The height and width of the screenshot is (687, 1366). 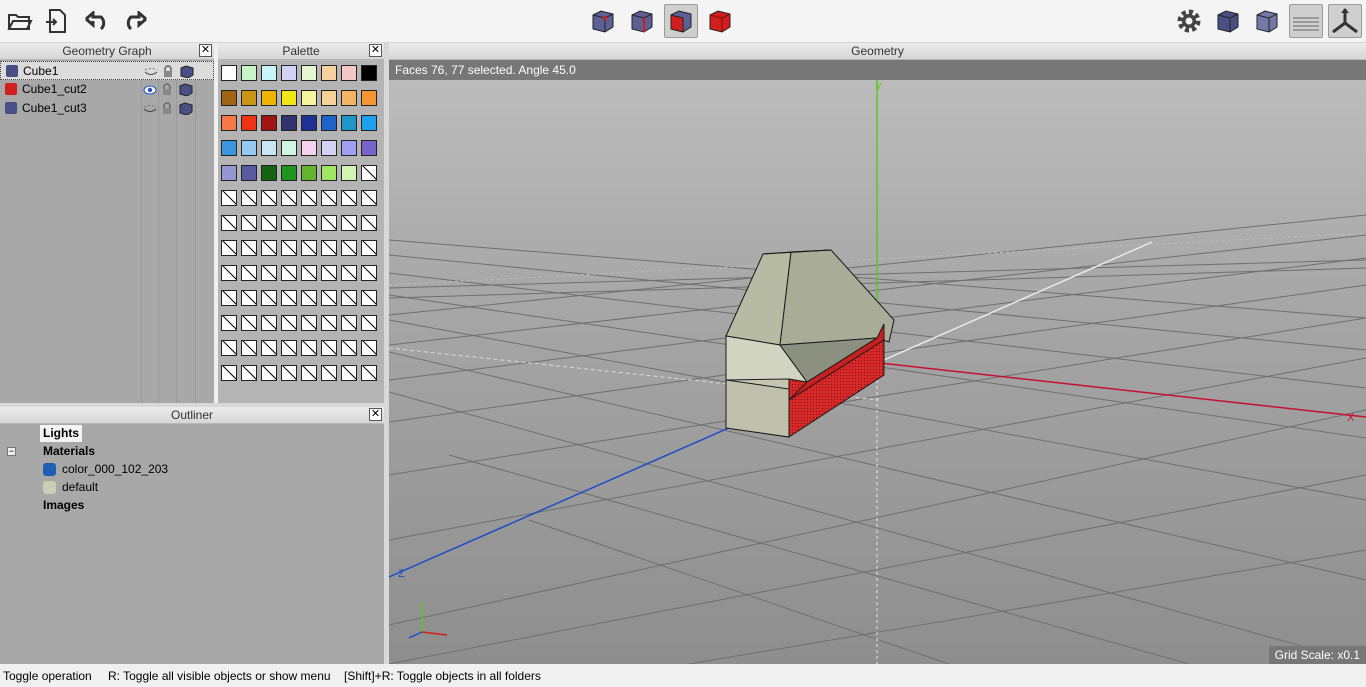 What do you see at coordinates (80, 487) in the screenshot?
I see `material-item: default` at bounding box center [80, 487].